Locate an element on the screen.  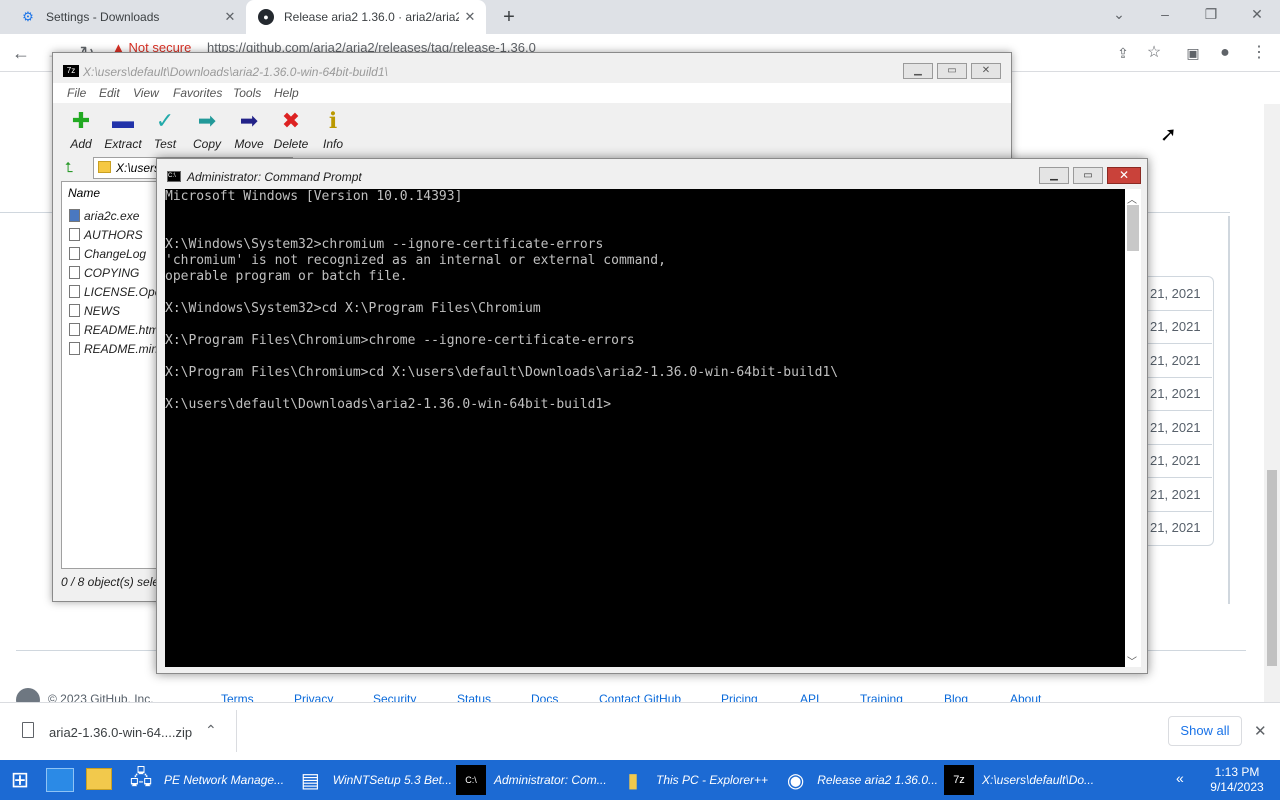
close-downloads-icon: ✕ is located at coordinates (1260, 731).